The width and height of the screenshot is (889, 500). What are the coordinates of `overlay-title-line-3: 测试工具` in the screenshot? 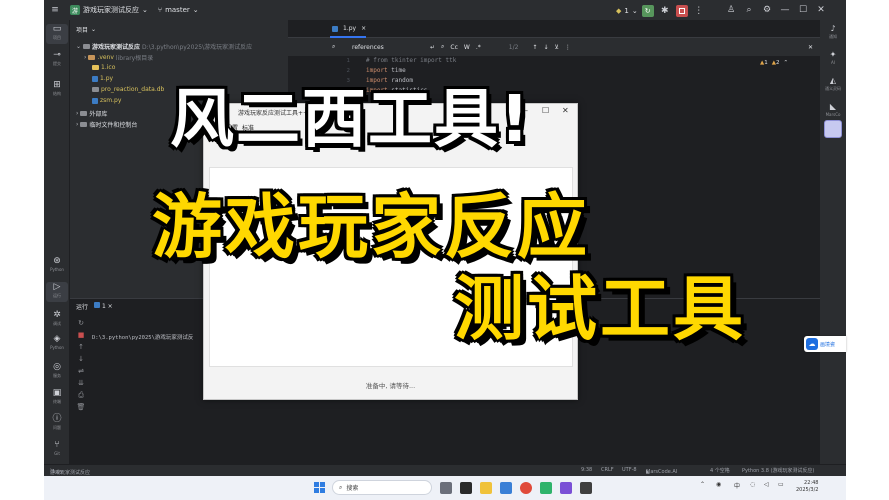 It's located at (600, 309).